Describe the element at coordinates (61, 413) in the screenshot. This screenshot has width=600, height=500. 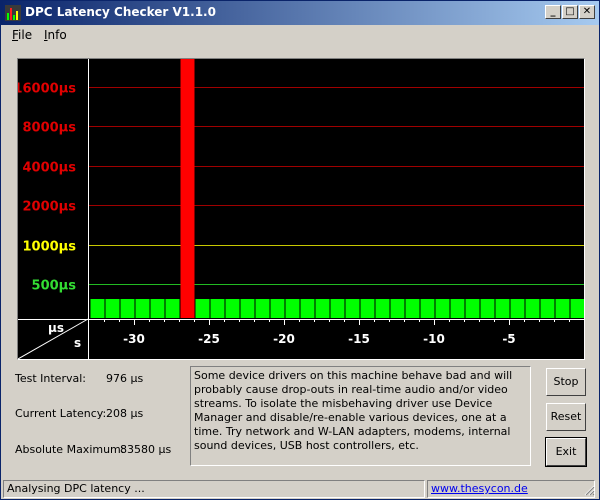
I see `current-latency-label: Current Latency:` at that location.